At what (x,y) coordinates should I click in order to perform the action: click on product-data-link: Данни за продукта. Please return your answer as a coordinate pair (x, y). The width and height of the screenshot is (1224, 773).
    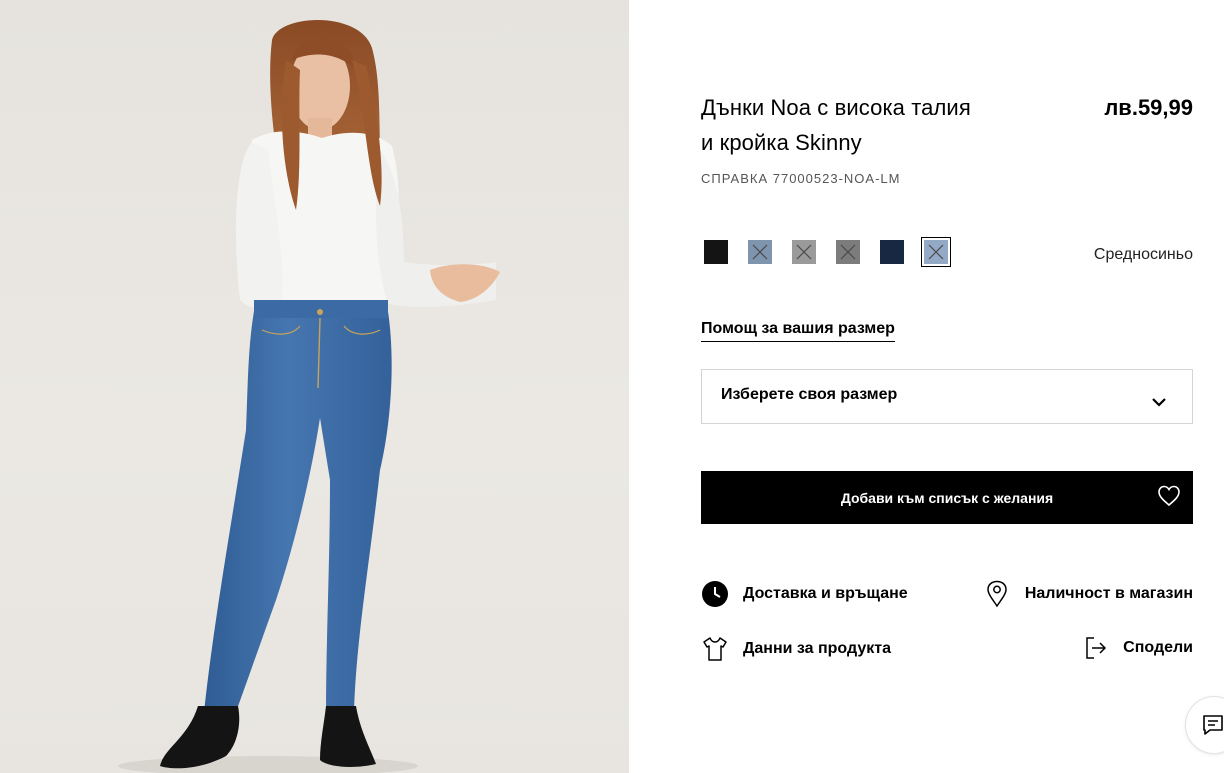
    Looking at the image, I should click on (796, 649).